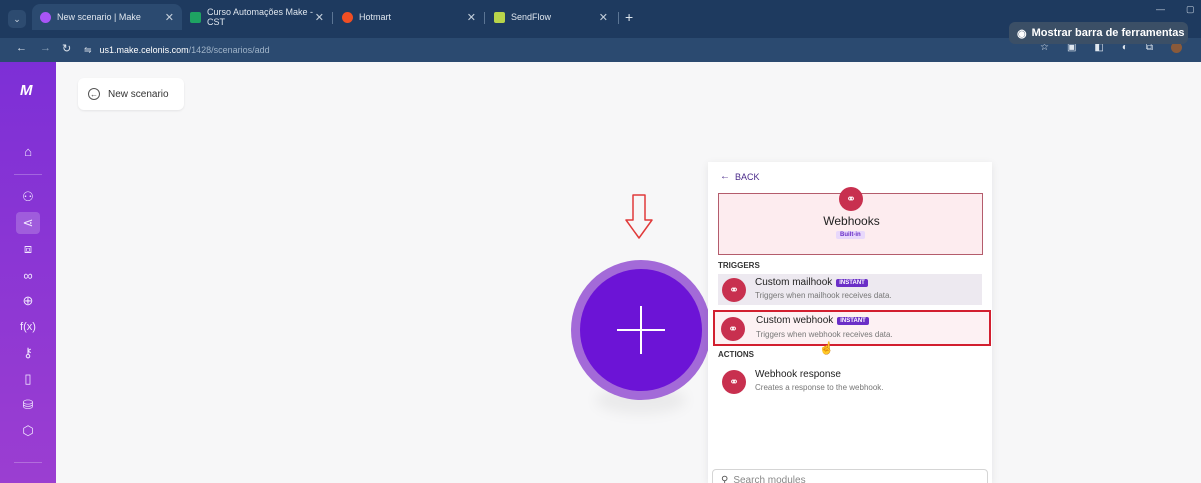  What do you see at coordinates (26, 90) in the screenshot?
I see `make-logo: M` at bounding box center [26, 90].